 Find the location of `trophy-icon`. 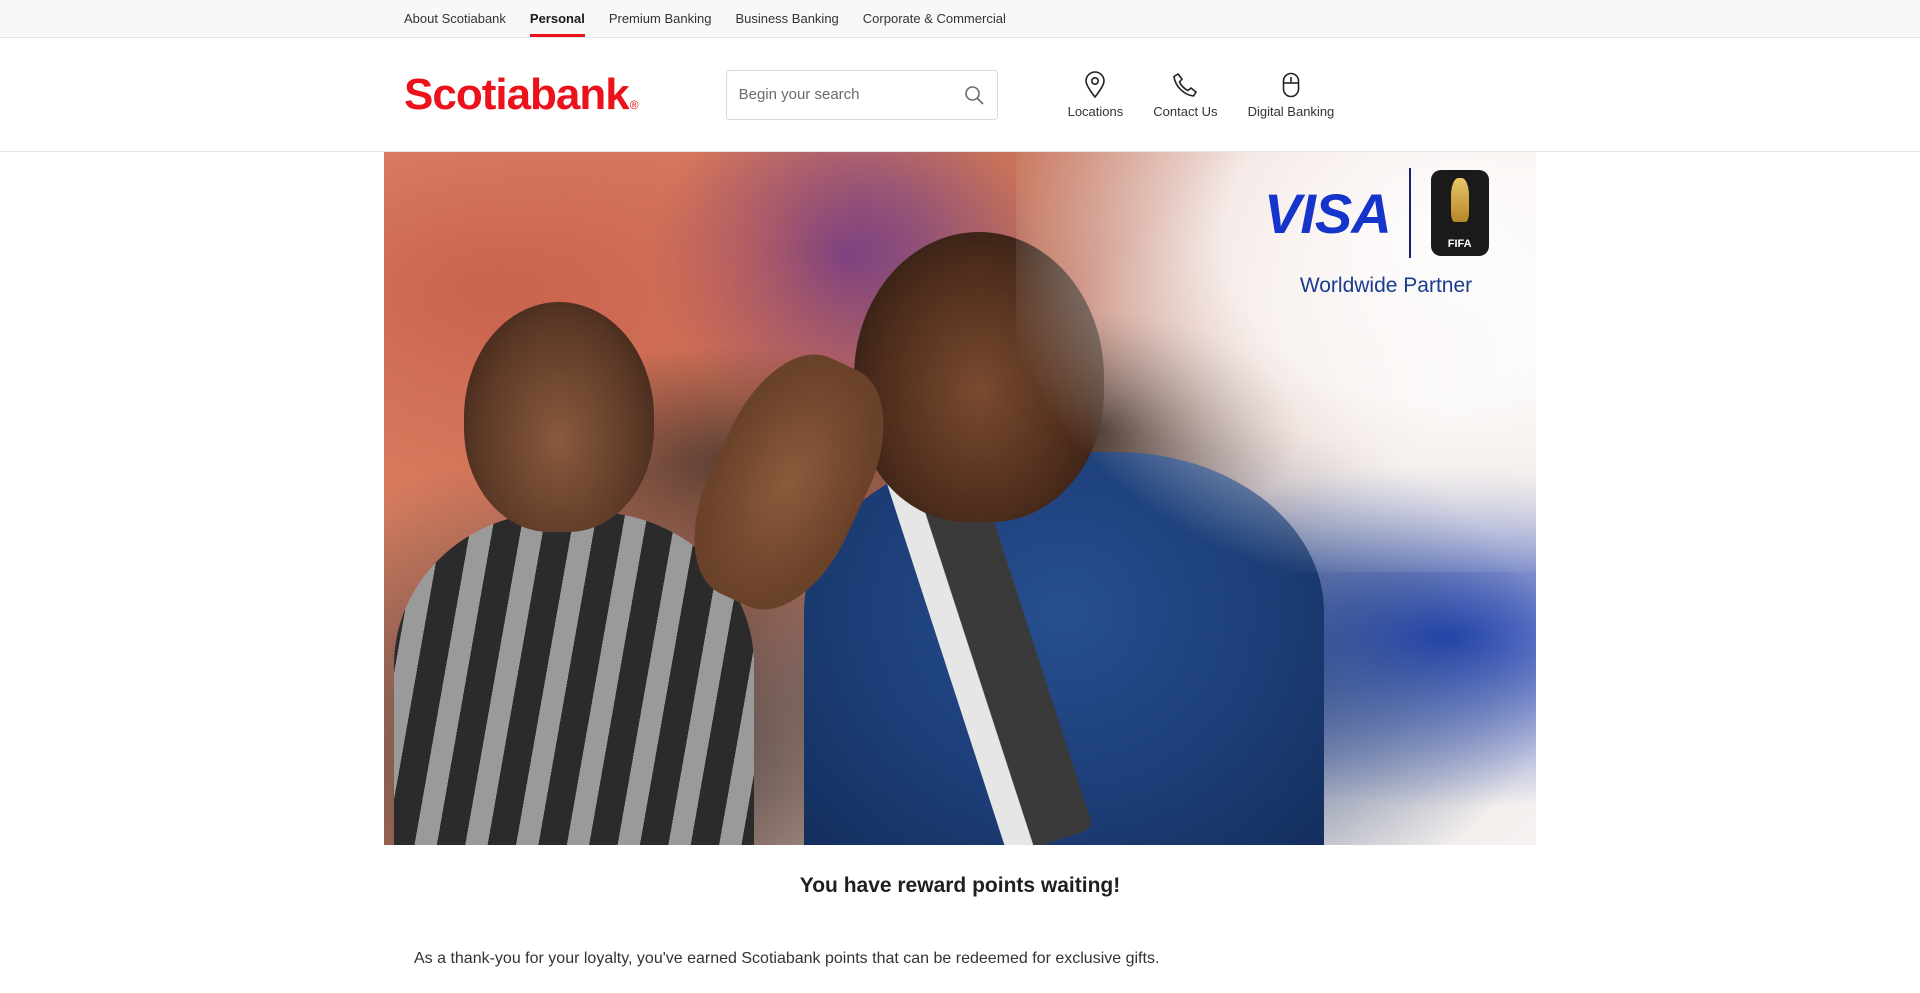

trophy-icon is located at coordinates (1459, 200).